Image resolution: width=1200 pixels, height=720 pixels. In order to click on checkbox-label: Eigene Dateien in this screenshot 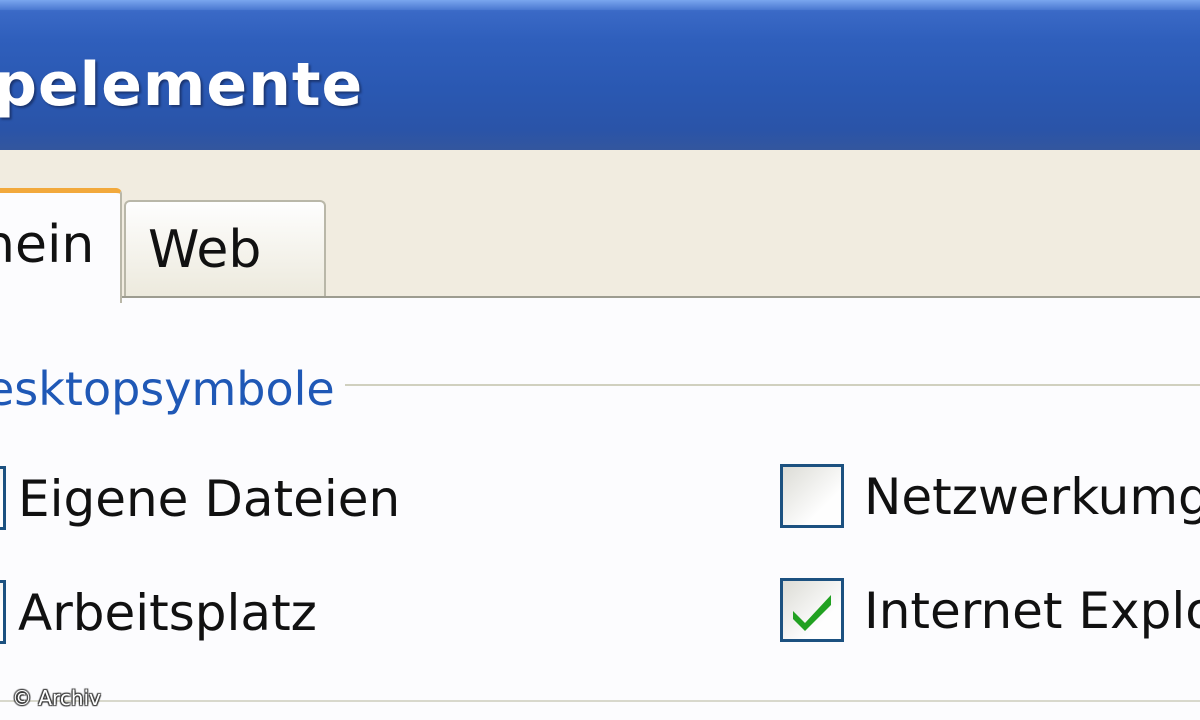, I will do `click(209, 499)`.